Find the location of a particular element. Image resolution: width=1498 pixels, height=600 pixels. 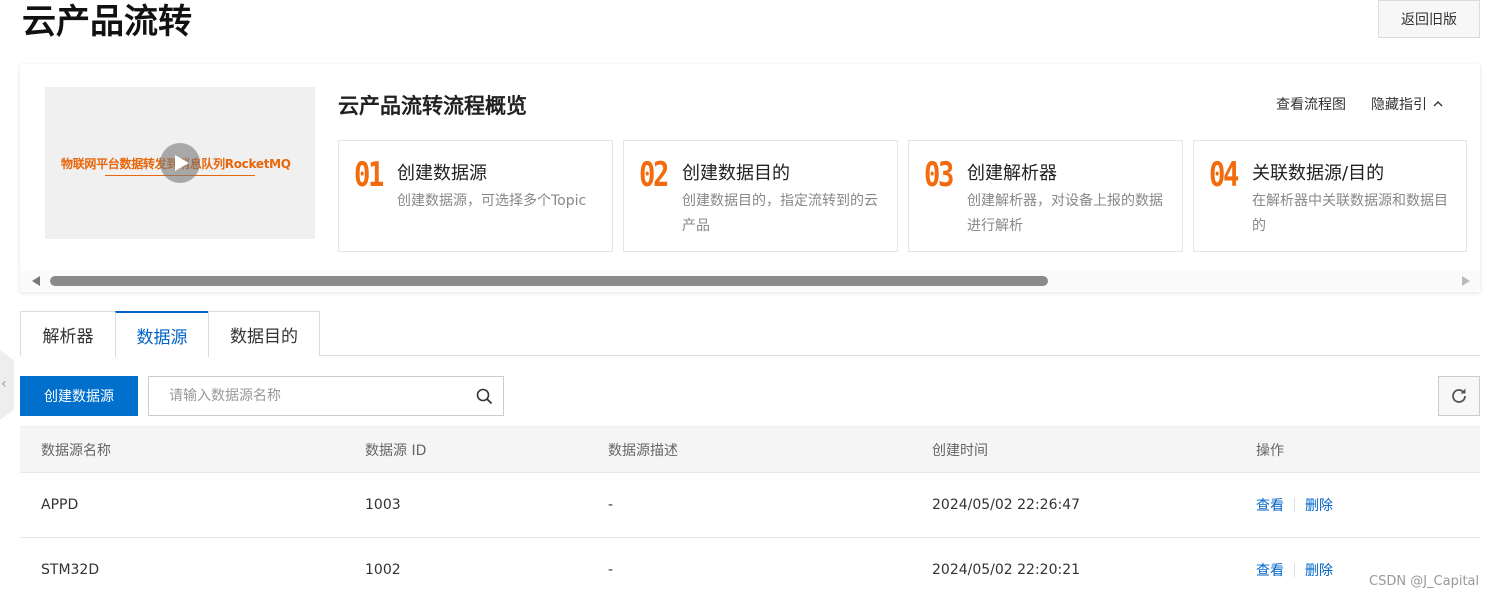

column-header: 创建时间 is located at coordinates (960, 450).